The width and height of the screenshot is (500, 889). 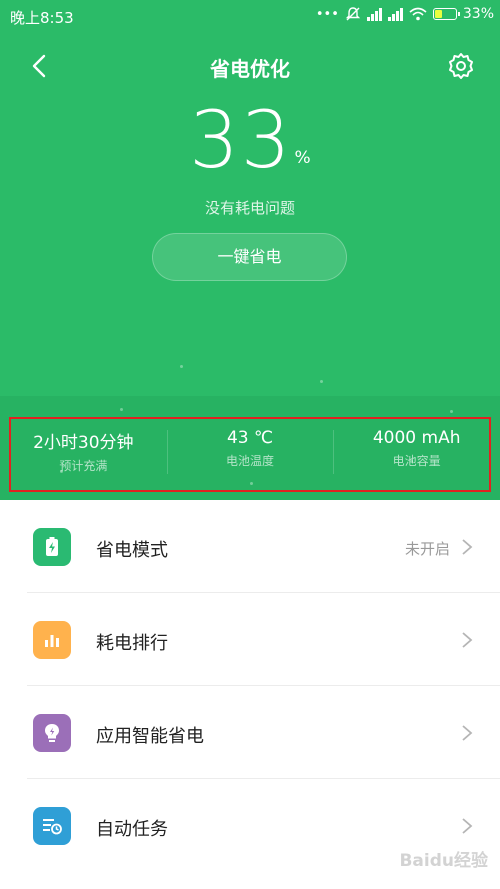 I want to click on battery-status-text: 没有耗电问题, so click(x=249, y=208).